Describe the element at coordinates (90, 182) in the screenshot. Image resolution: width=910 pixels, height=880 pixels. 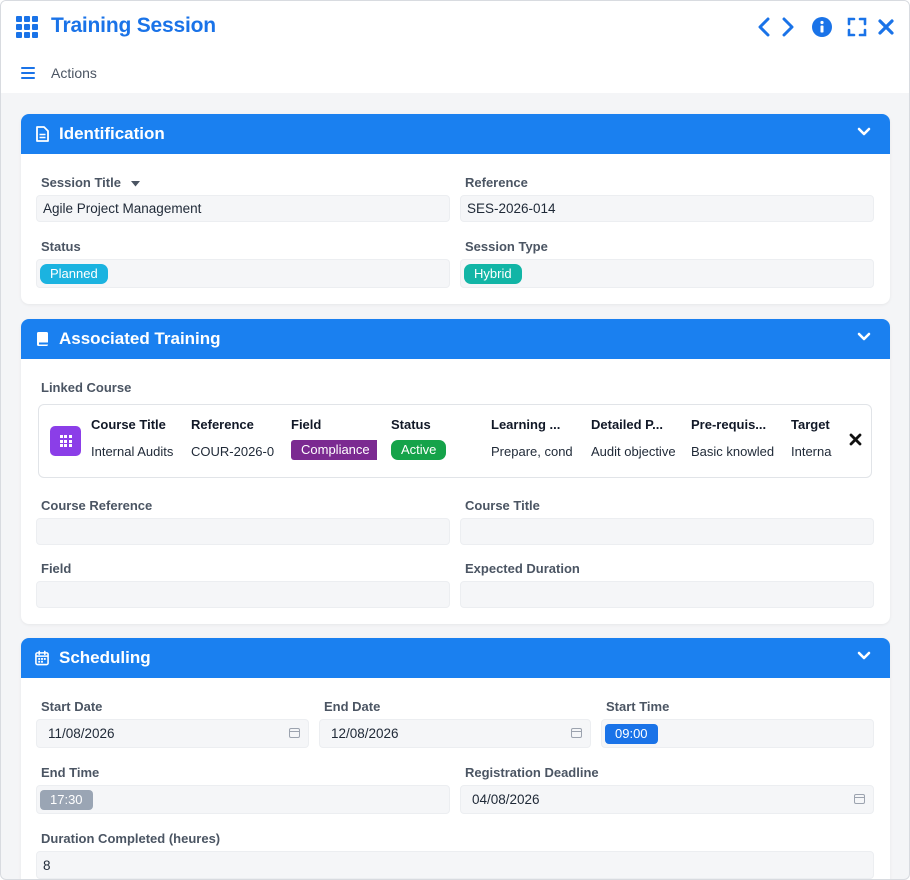
I see `session-title-label: Session Title` at that location.